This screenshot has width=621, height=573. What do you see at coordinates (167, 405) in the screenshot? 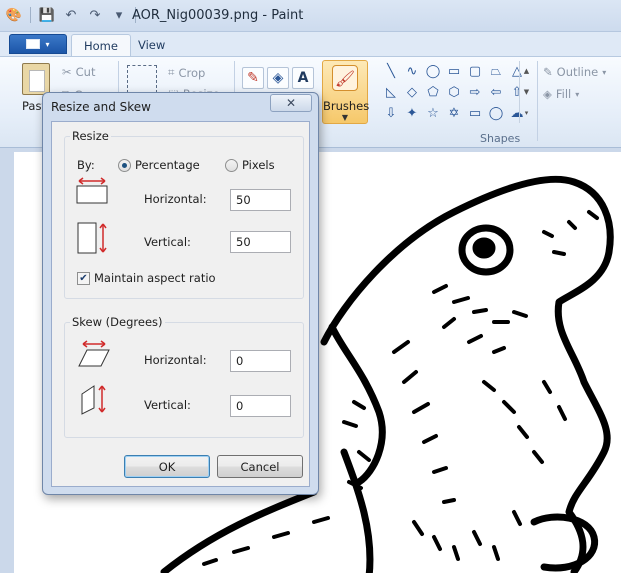
I see `skew-vertical-label: Vertical:` at bounding box center [167, 405].